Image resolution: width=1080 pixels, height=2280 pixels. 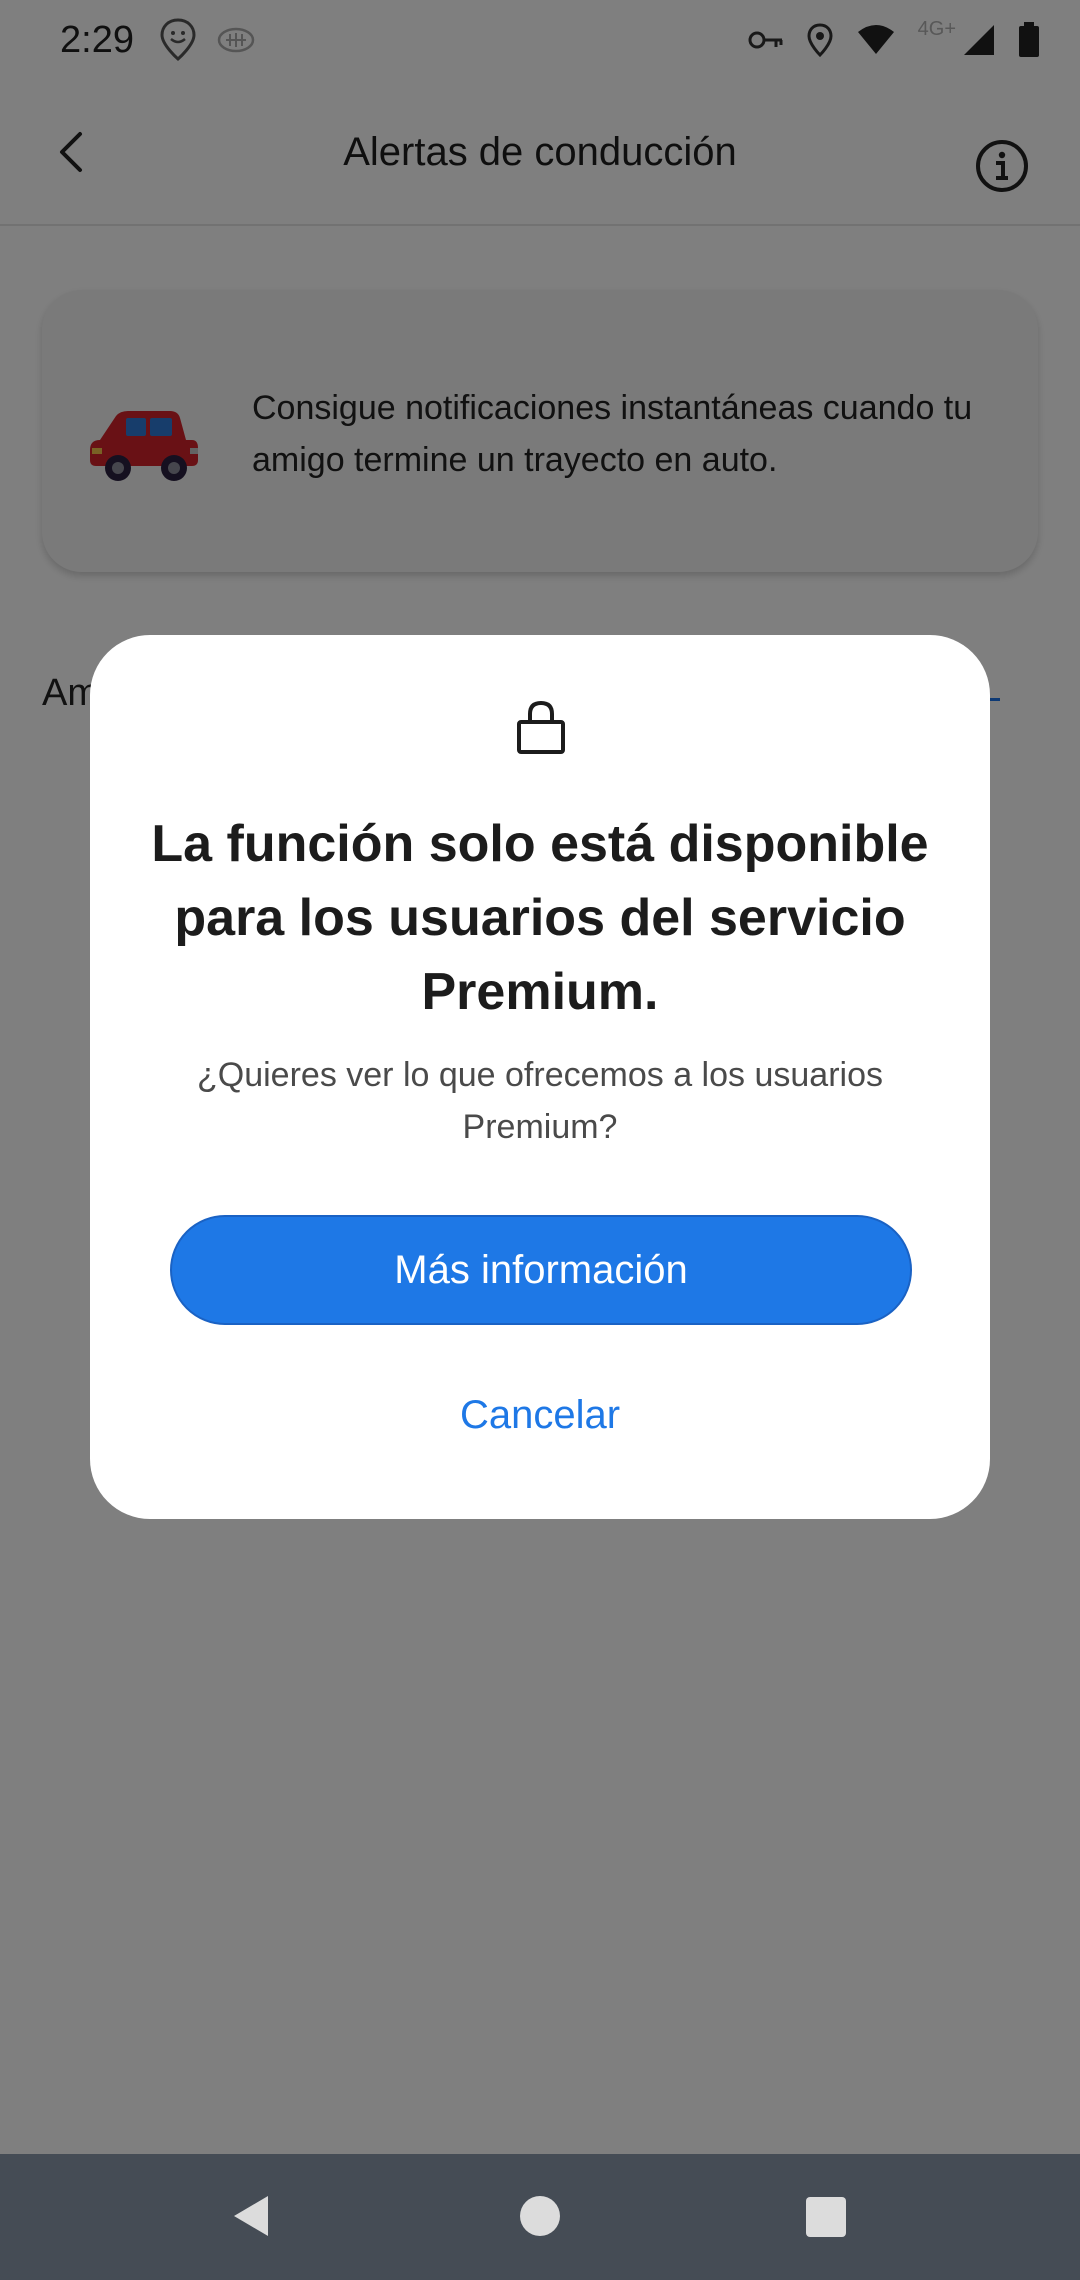 What do you see at coordinates (250, 2216) in the screenshot?
I see `nav-back-icon` at bounding box center [250, 2216].